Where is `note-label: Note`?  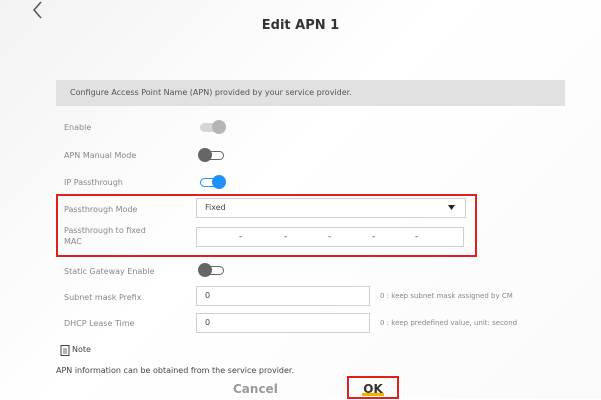
note-label: Note is located at coordinates (81, 349).